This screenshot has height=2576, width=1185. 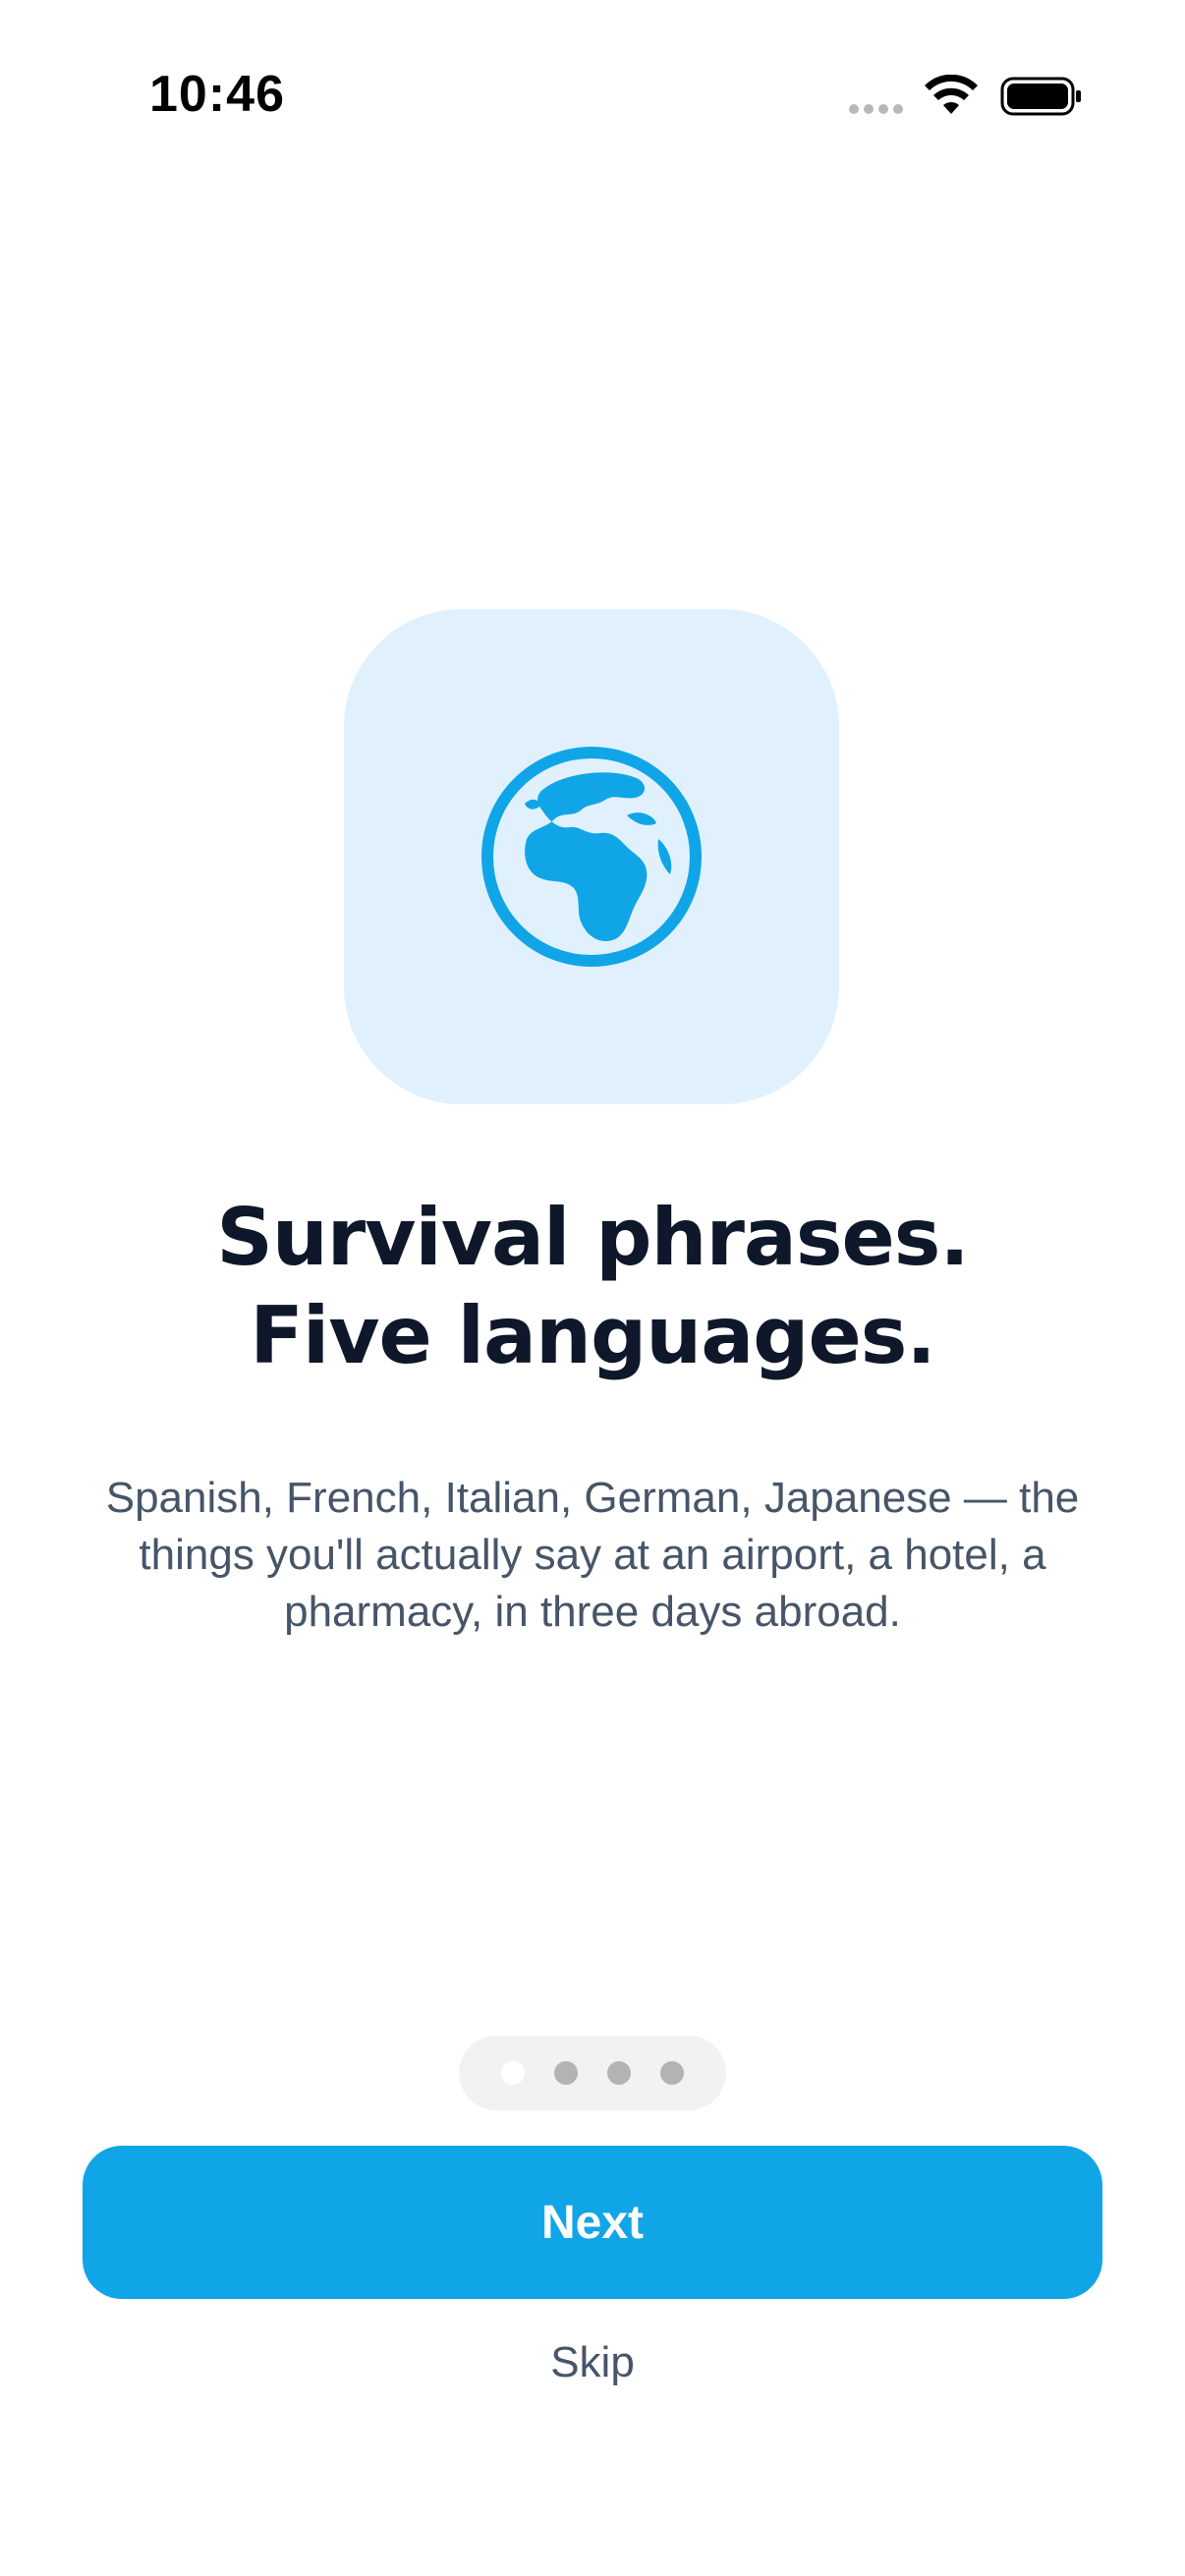 I want to click on illustration-tile, so click(x=592, y=856).